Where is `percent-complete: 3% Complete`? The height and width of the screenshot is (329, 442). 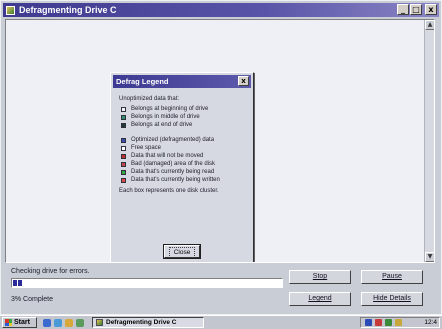 percent-complete: 3% Complete is located at coordinates (32, 299).